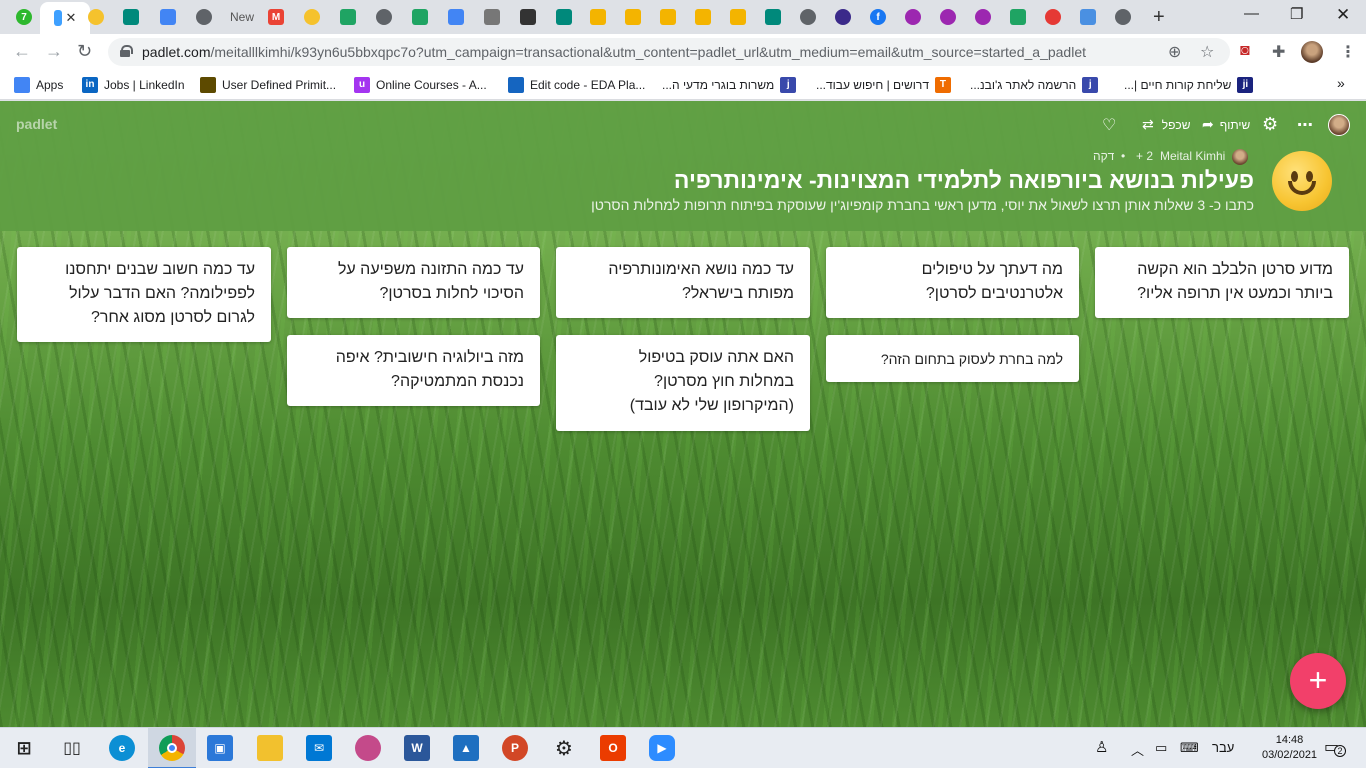  I want to click on tab-green-7: 7, so click(24, 17).